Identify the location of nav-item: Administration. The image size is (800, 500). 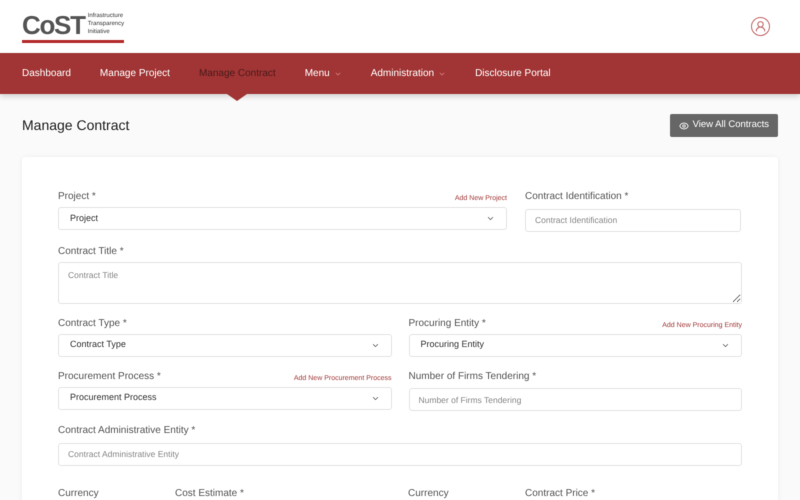
(408, 73).